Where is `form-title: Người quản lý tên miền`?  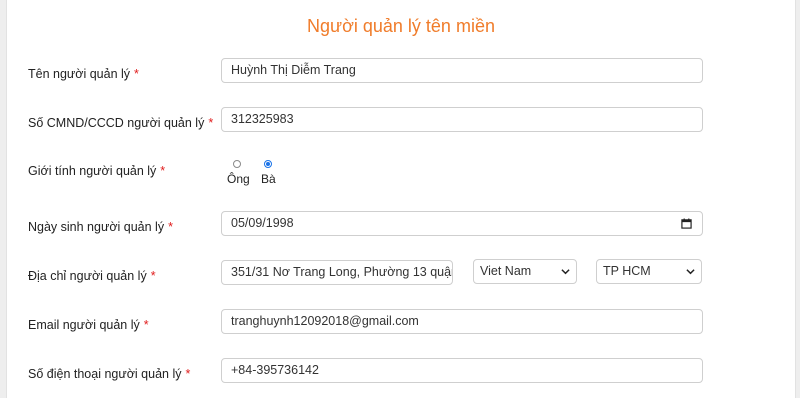 form-title: Người quản lý tên miền is located at coordinates (401, 26).